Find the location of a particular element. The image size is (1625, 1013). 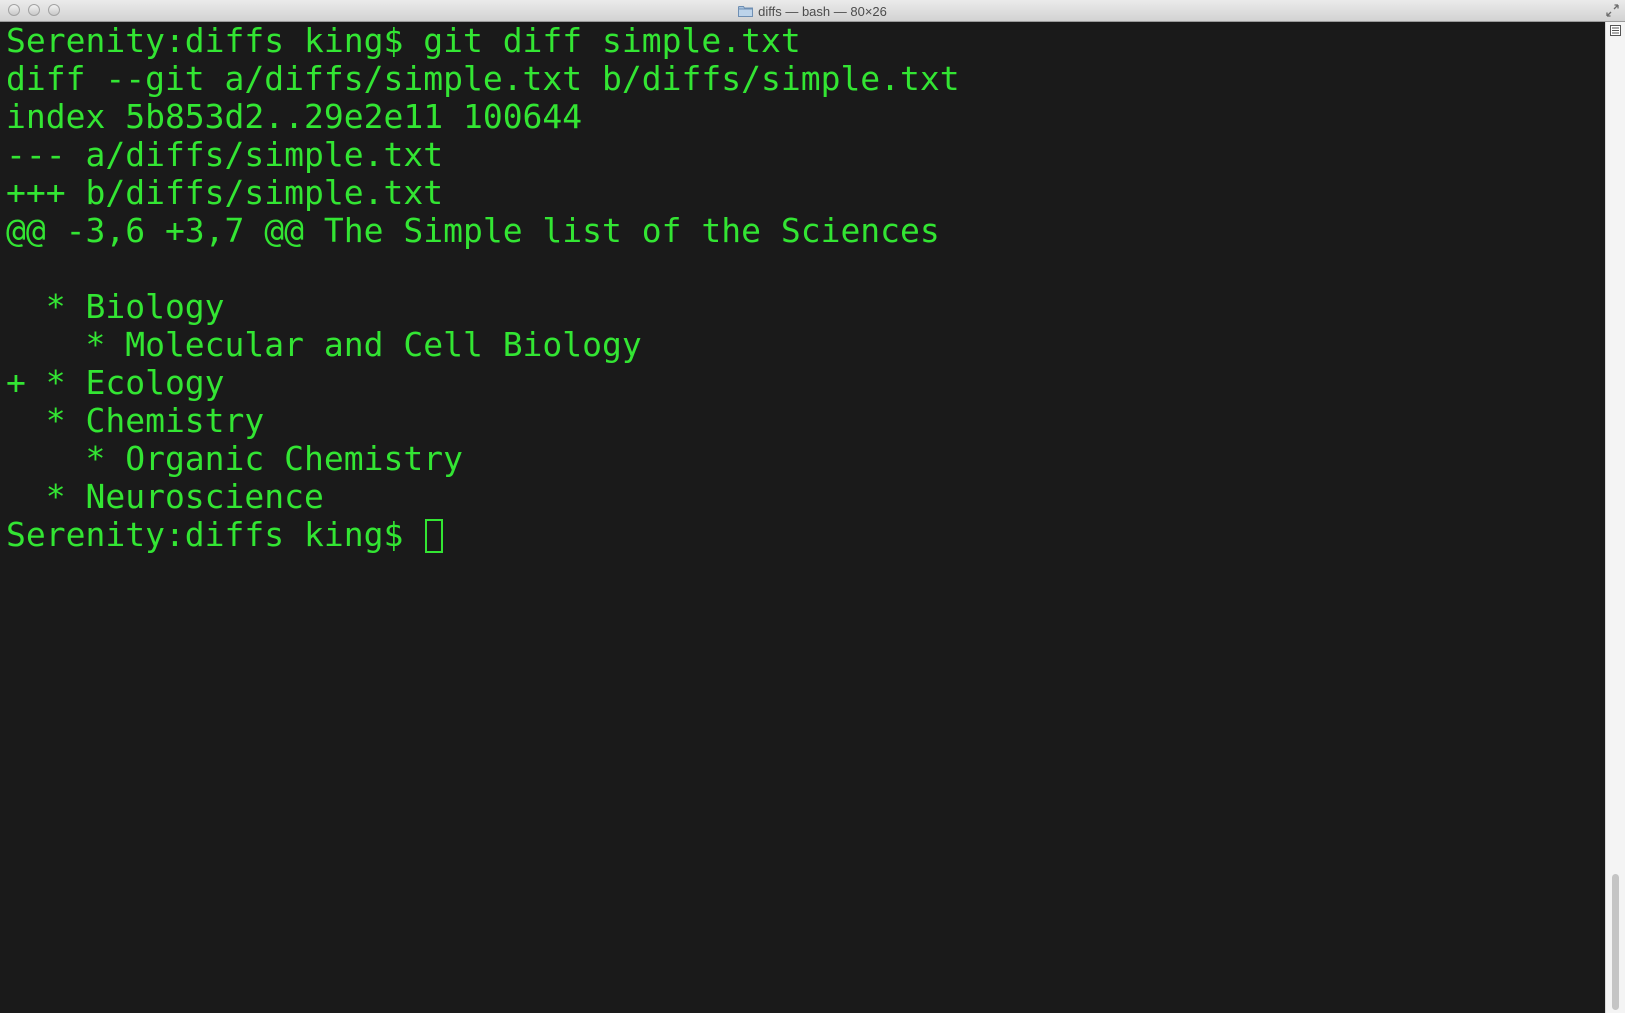

terminal-line: --- a/diffs/simple.txt is located at coordinates (225, 154).